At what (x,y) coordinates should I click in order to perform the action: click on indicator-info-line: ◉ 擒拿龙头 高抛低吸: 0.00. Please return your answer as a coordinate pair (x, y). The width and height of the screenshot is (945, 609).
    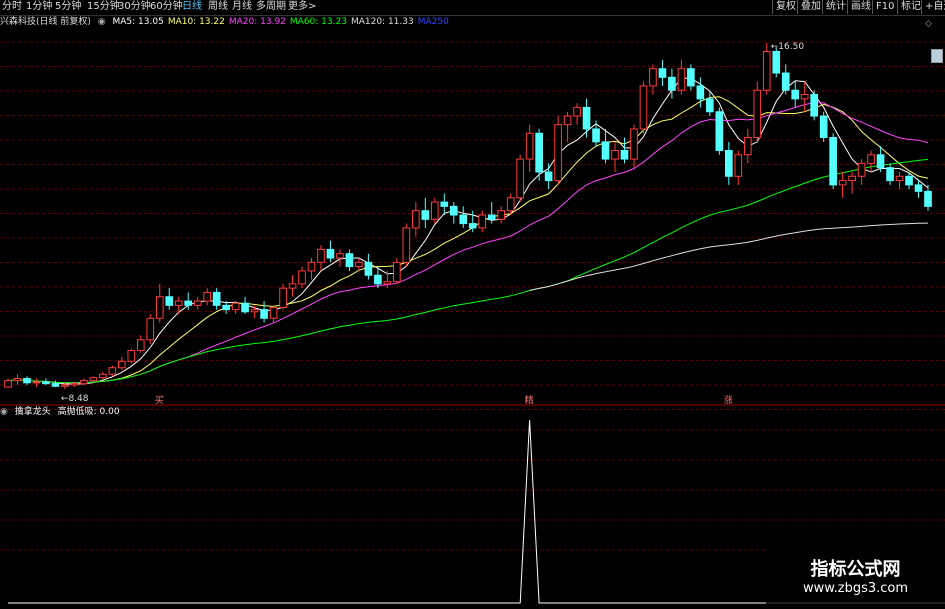
    Looking at the image, I should click on (62, 412).